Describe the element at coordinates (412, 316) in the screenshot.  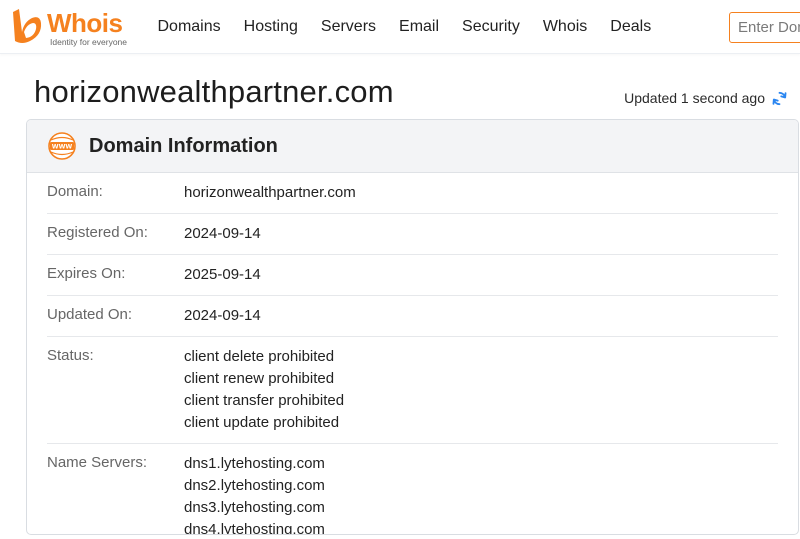
I see `row-updated-on: Updated On: 2024-09-14` at that location.